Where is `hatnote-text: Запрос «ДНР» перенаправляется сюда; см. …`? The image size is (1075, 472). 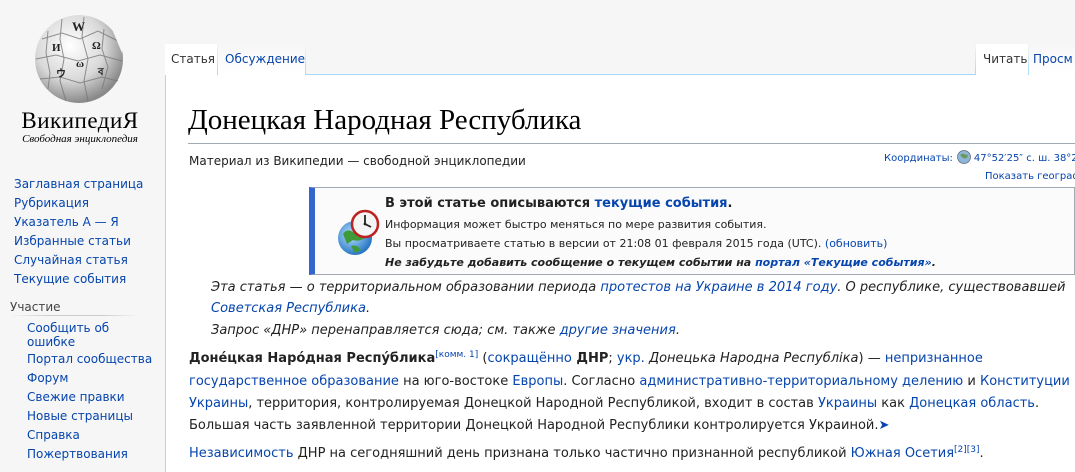
hatnote-text: Запрос «ДНР» перенаправляется сюда; см. … is located at coordinates (385, 330).